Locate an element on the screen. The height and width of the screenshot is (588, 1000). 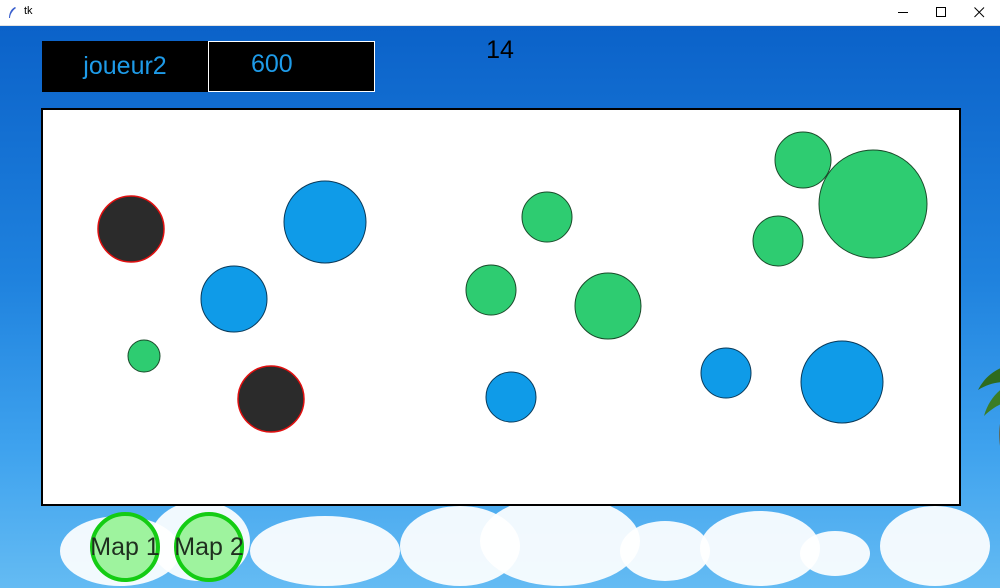
timer-display: 14 is located at coordinates (500, 50).